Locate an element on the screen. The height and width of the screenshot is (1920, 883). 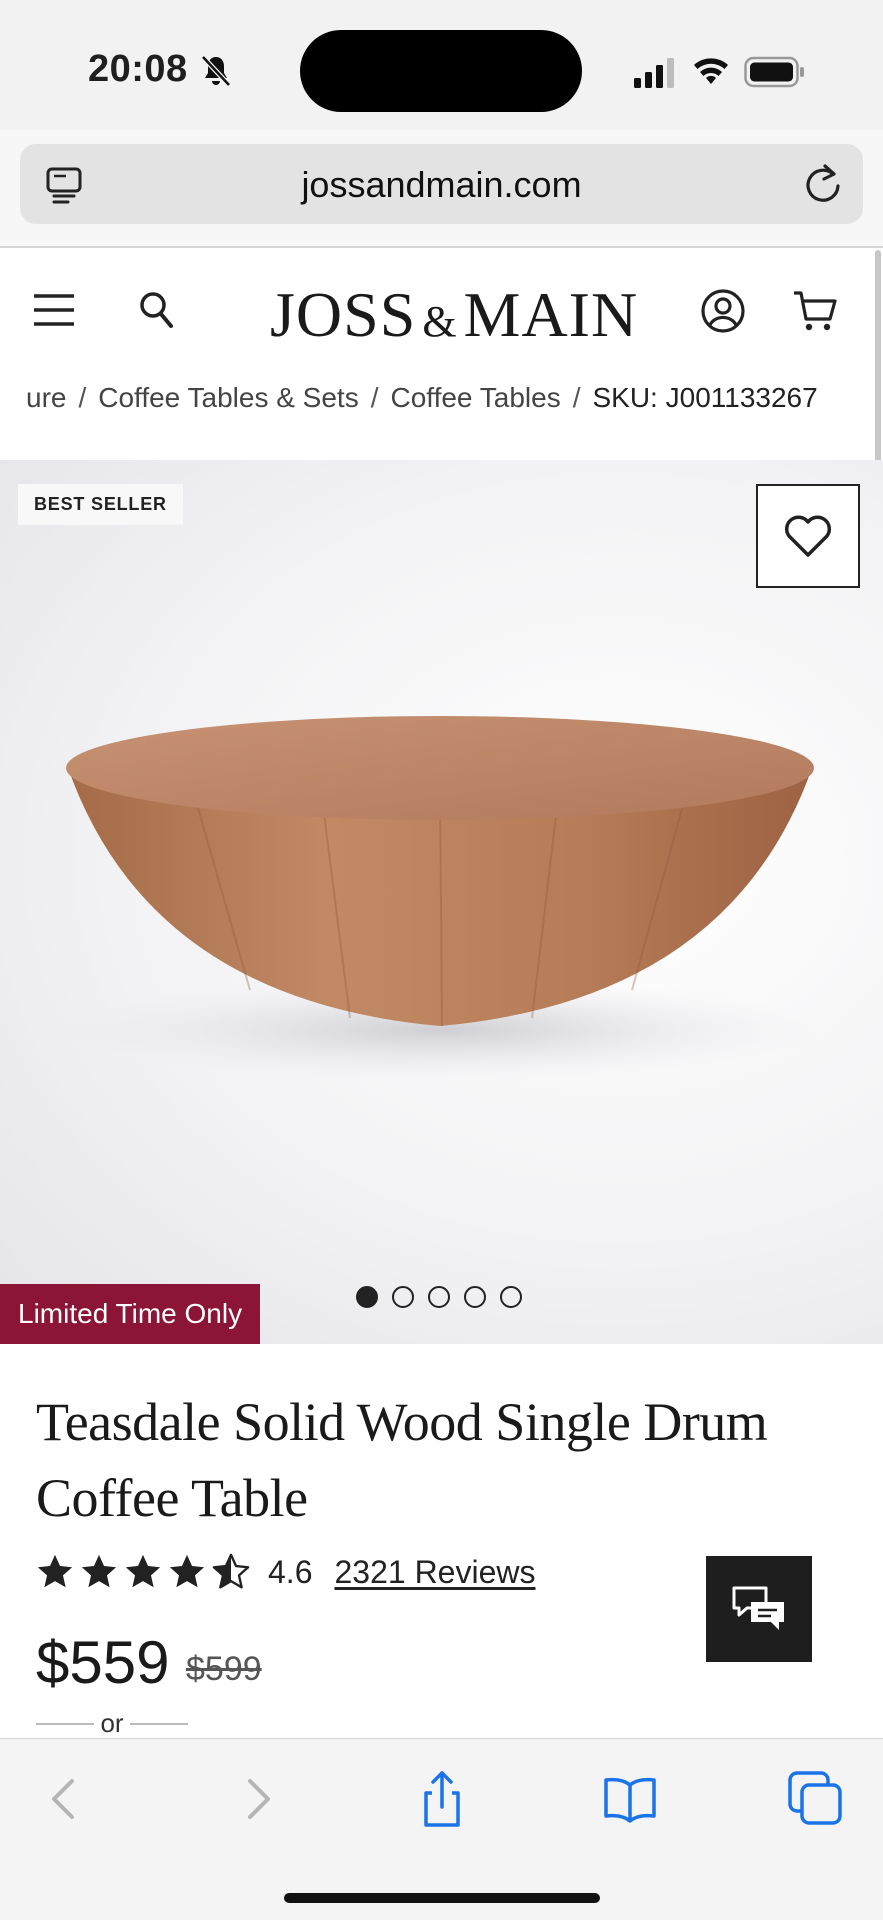
back-icon is located at coordinates (66, 1799).